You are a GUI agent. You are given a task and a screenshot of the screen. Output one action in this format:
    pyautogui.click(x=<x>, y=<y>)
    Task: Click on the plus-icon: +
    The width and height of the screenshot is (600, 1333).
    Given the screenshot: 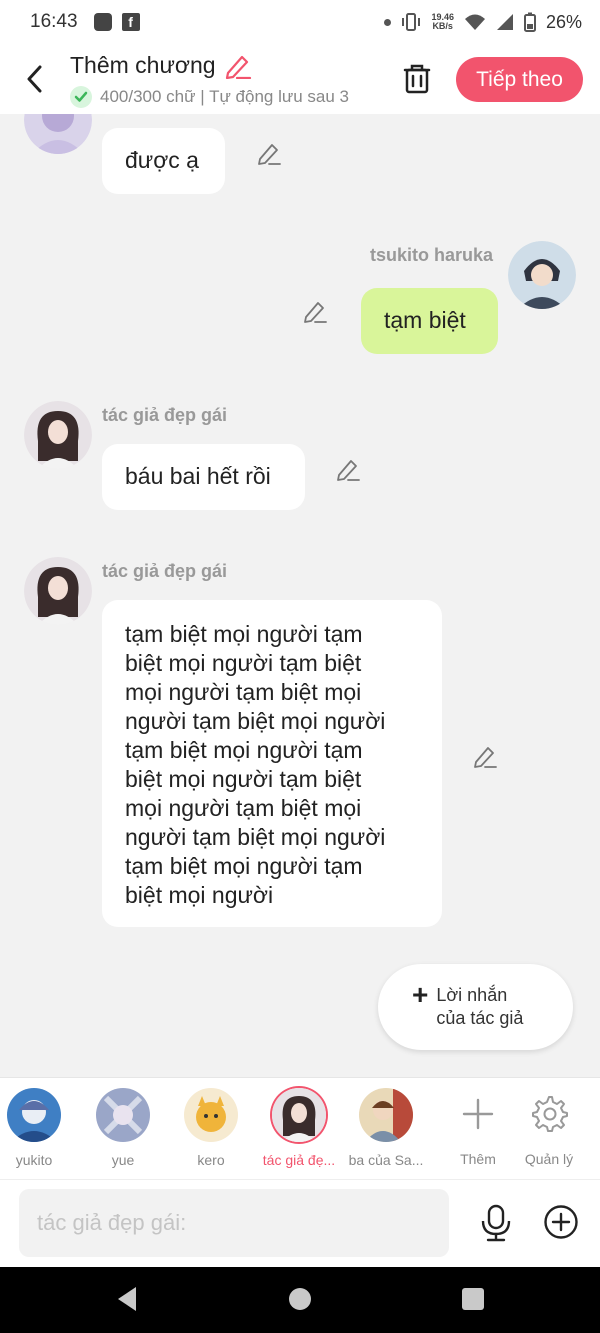 What is the action you would take?
    pyautogui.click(x=420, y=994)
    